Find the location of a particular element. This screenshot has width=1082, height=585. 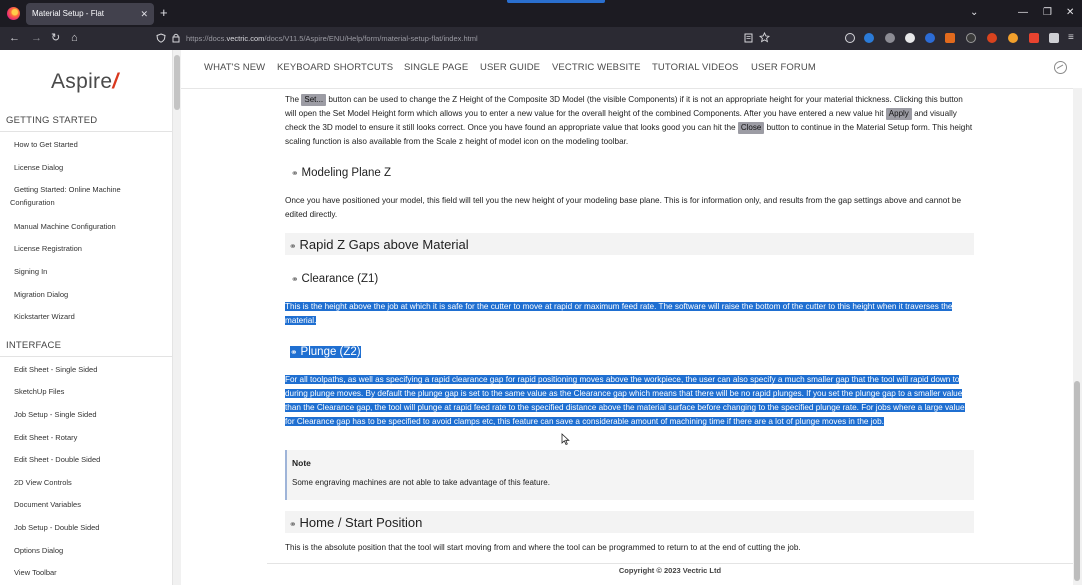

page-scrollbar is located at coordinates (1077, 336).